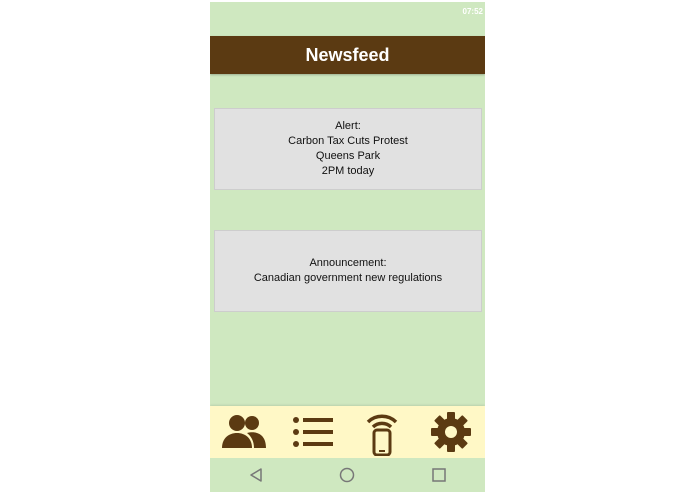  I want to click on bottom-nav, so click(347, 432).